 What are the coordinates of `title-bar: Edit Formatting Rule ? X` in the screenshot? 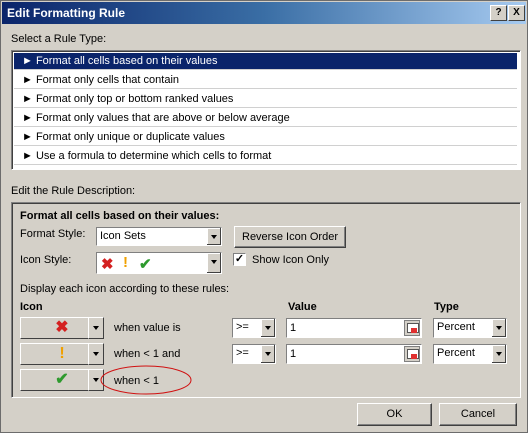 It's located at (264, 13).